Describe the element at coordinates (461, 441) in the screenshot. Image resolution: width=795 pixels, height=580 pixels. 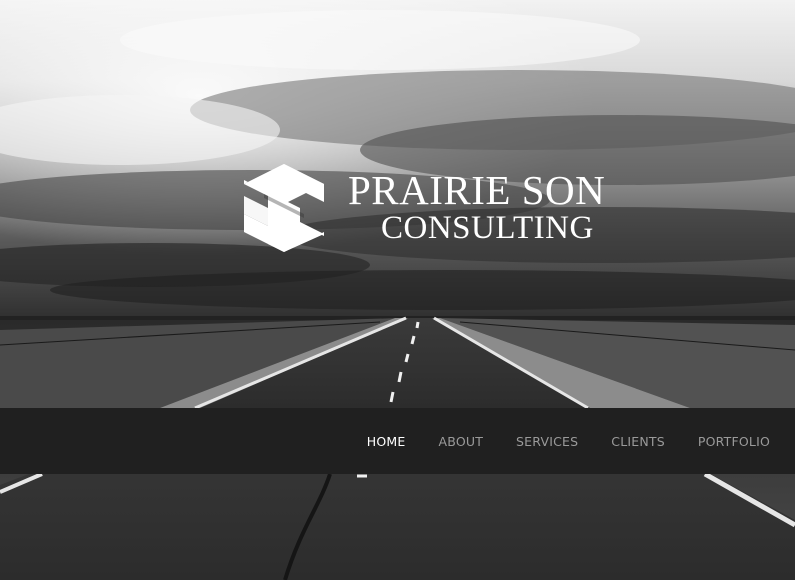
I see `nav-about-link: ABOUT` at that location.